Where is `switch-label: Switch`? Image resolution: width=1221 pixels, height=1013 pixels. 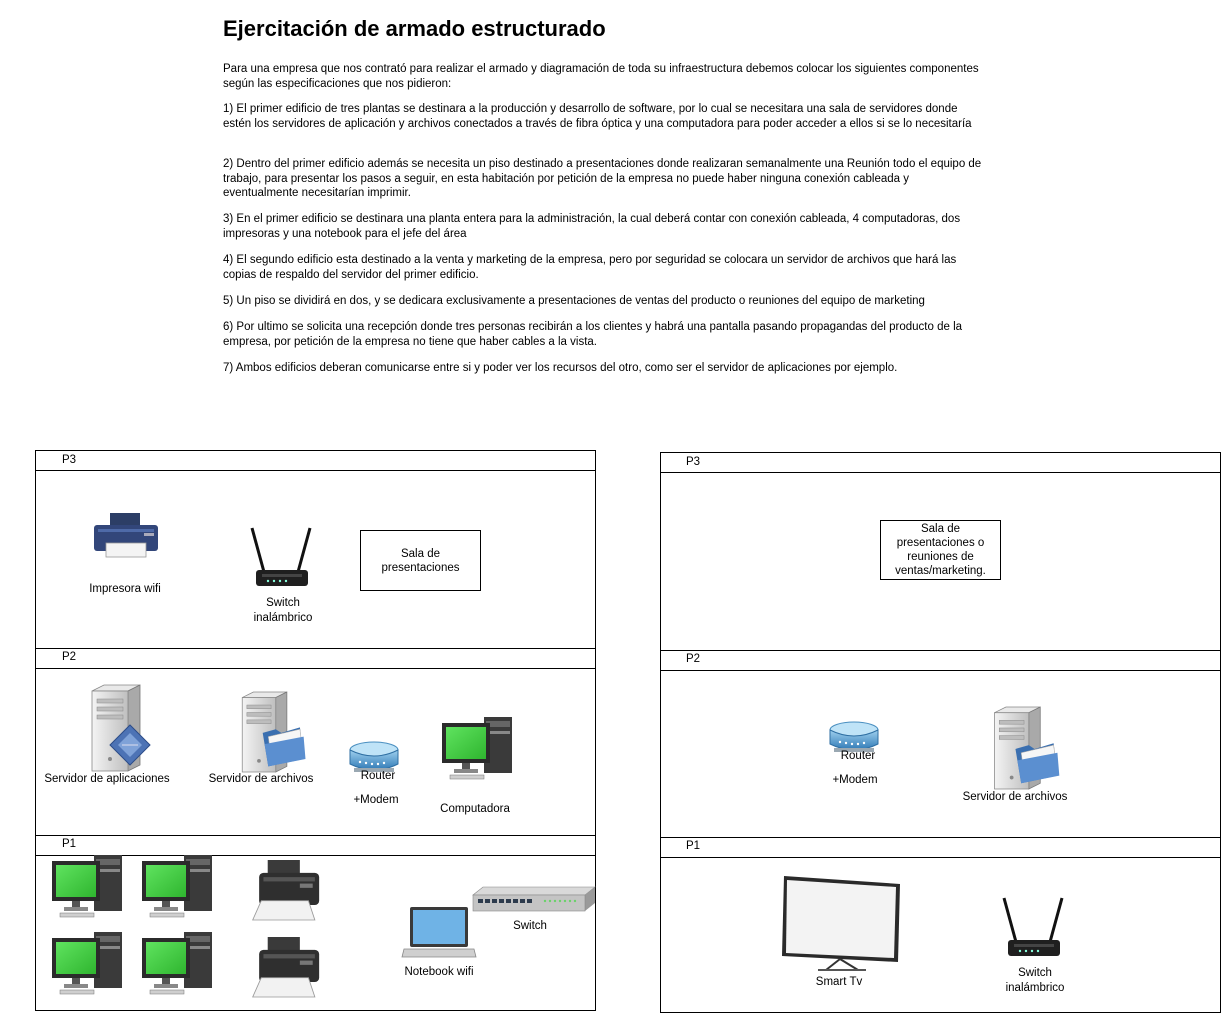 switch-label: Switch is located at coordinates (530, 926).